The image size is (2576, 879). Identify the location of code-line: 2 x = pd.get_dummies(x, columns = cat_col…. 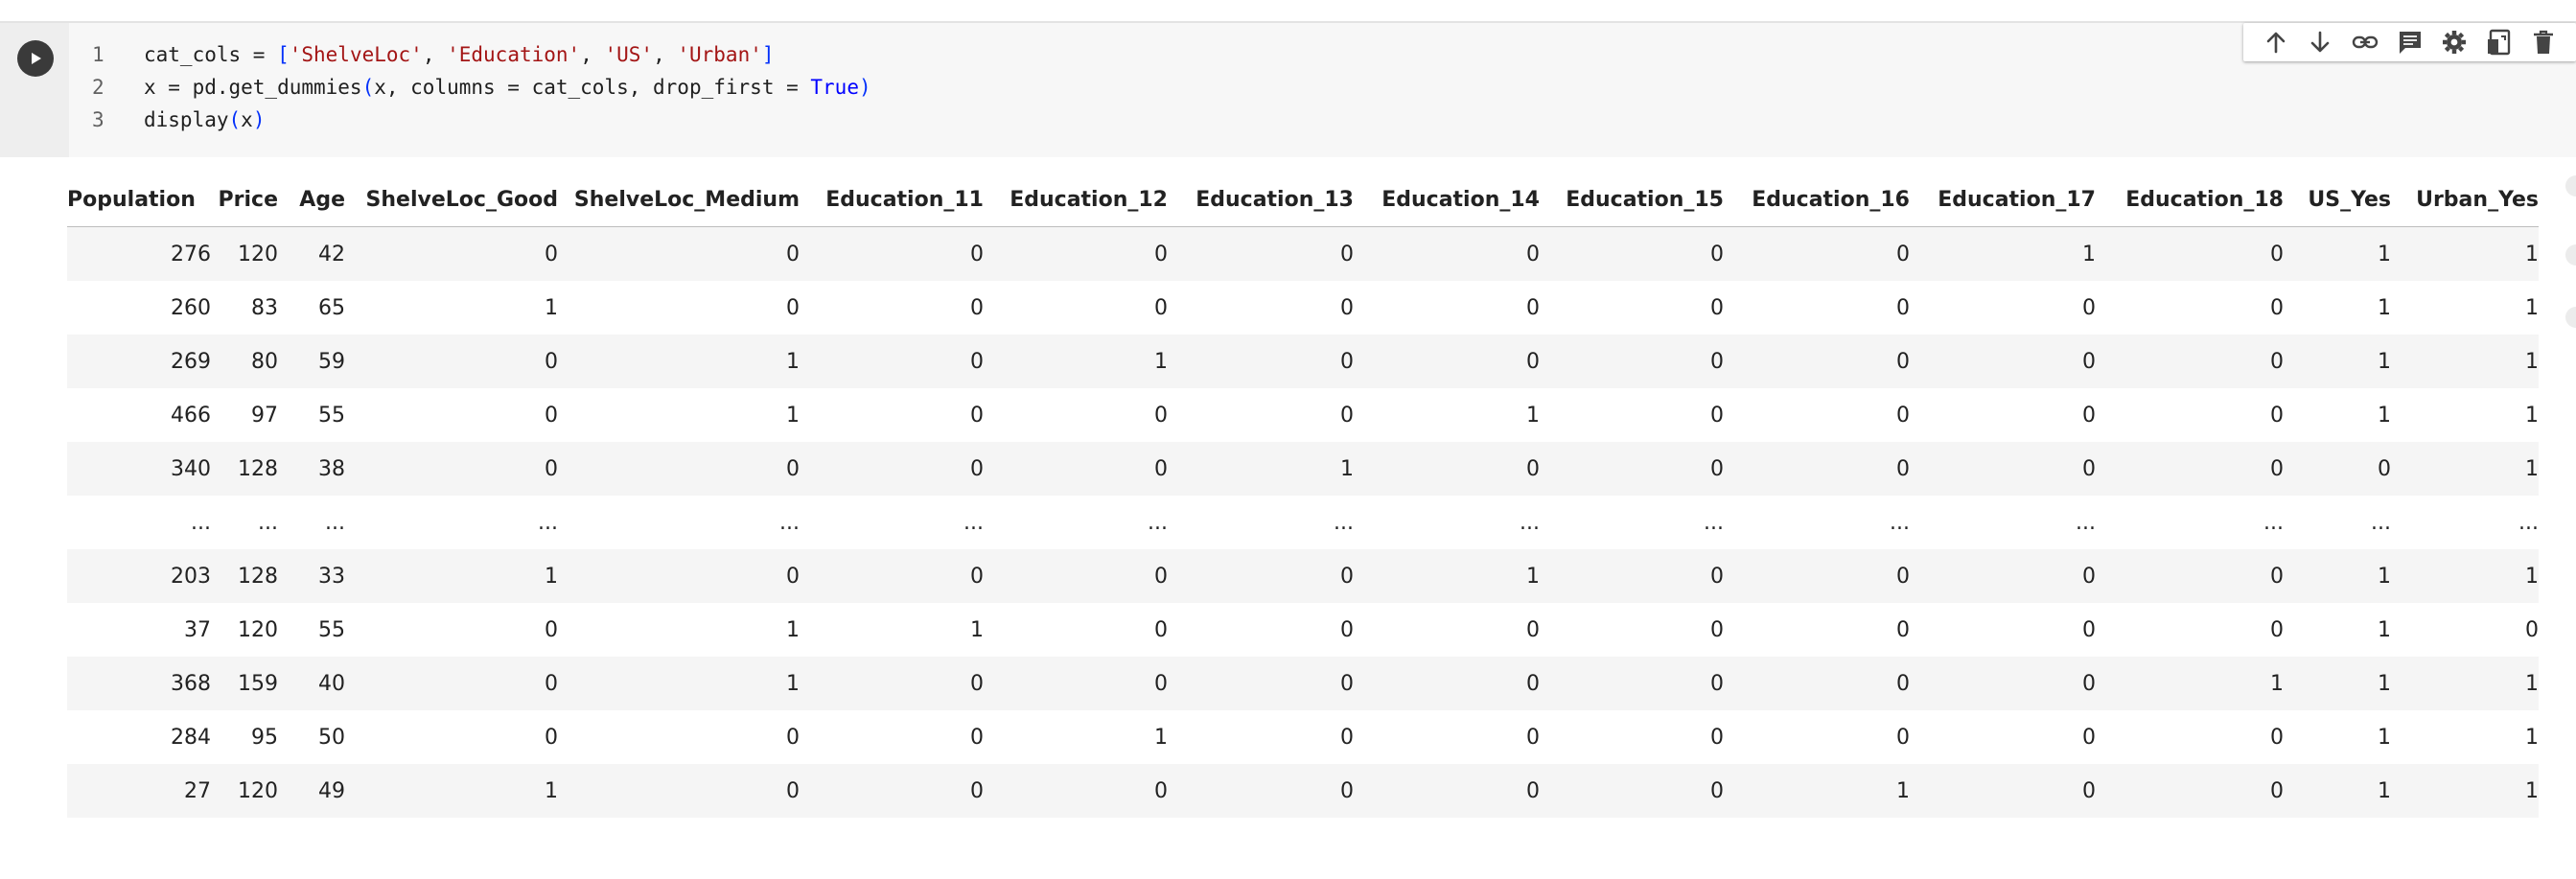
(1027, 88).